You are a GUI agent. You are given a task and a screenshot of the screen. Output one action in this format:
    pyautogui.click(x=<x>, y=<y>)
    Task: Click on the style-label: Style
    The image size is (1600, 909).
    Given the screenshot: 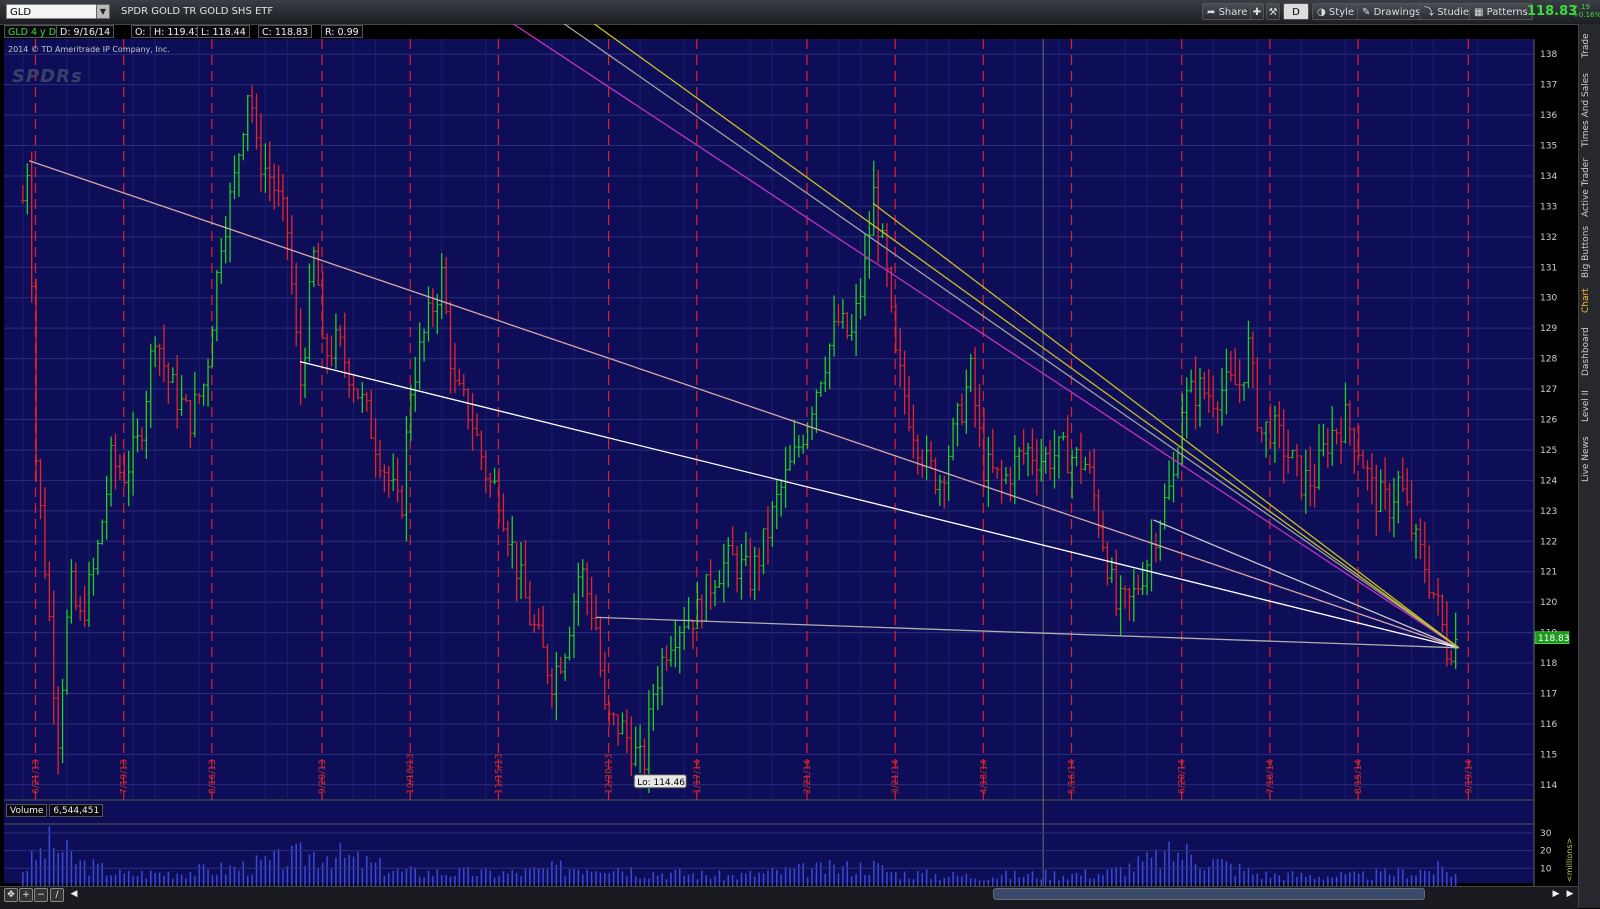 What is the action you would take?
    pyautogui.click(x=1341, y=12)
    